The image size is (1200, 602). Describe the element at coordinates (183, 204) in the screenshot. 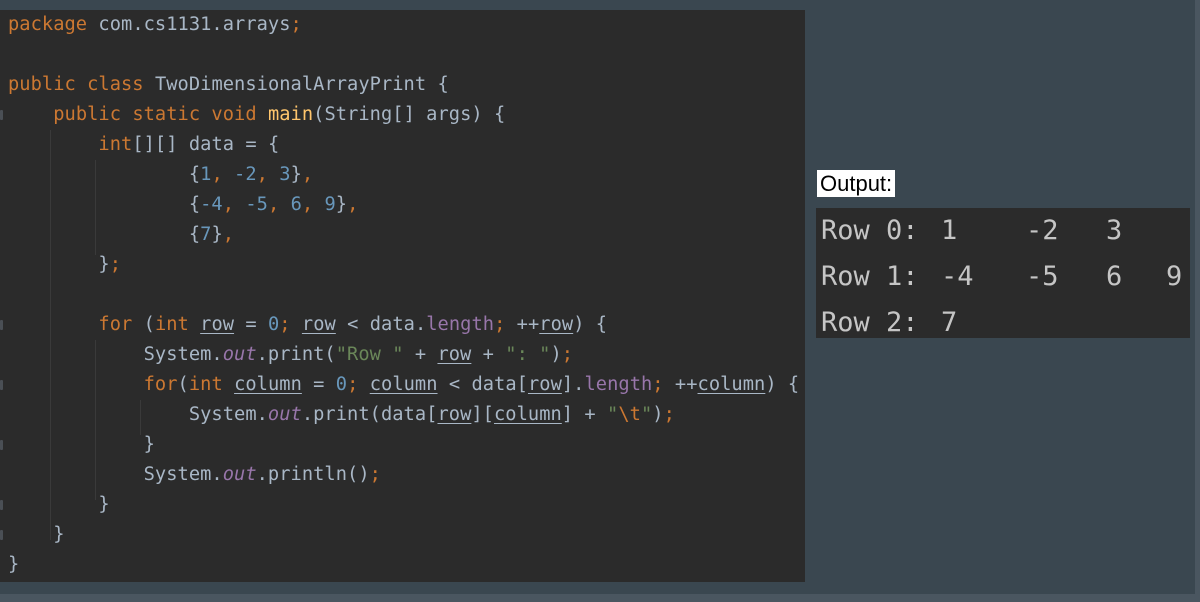

I see `code-line-array-row-1: {-4, -5, 6, 9},` at that location.